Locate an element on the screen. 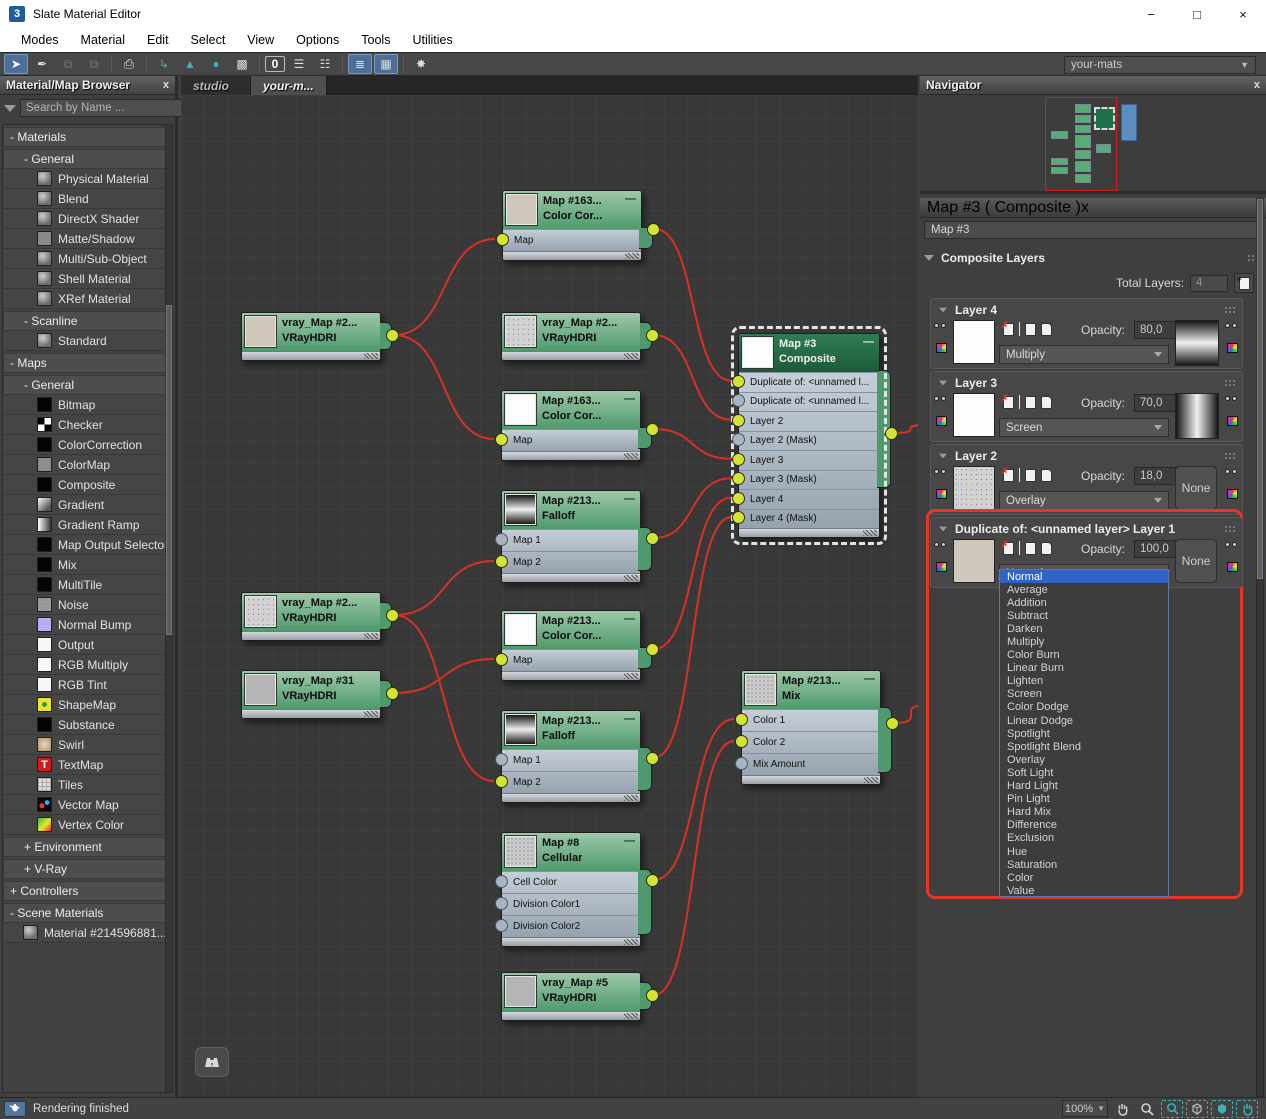 This screenshot has height=1119, width=1266. show-shaded-material-in-viewport-button: ● is located at coordinates (216, 64).